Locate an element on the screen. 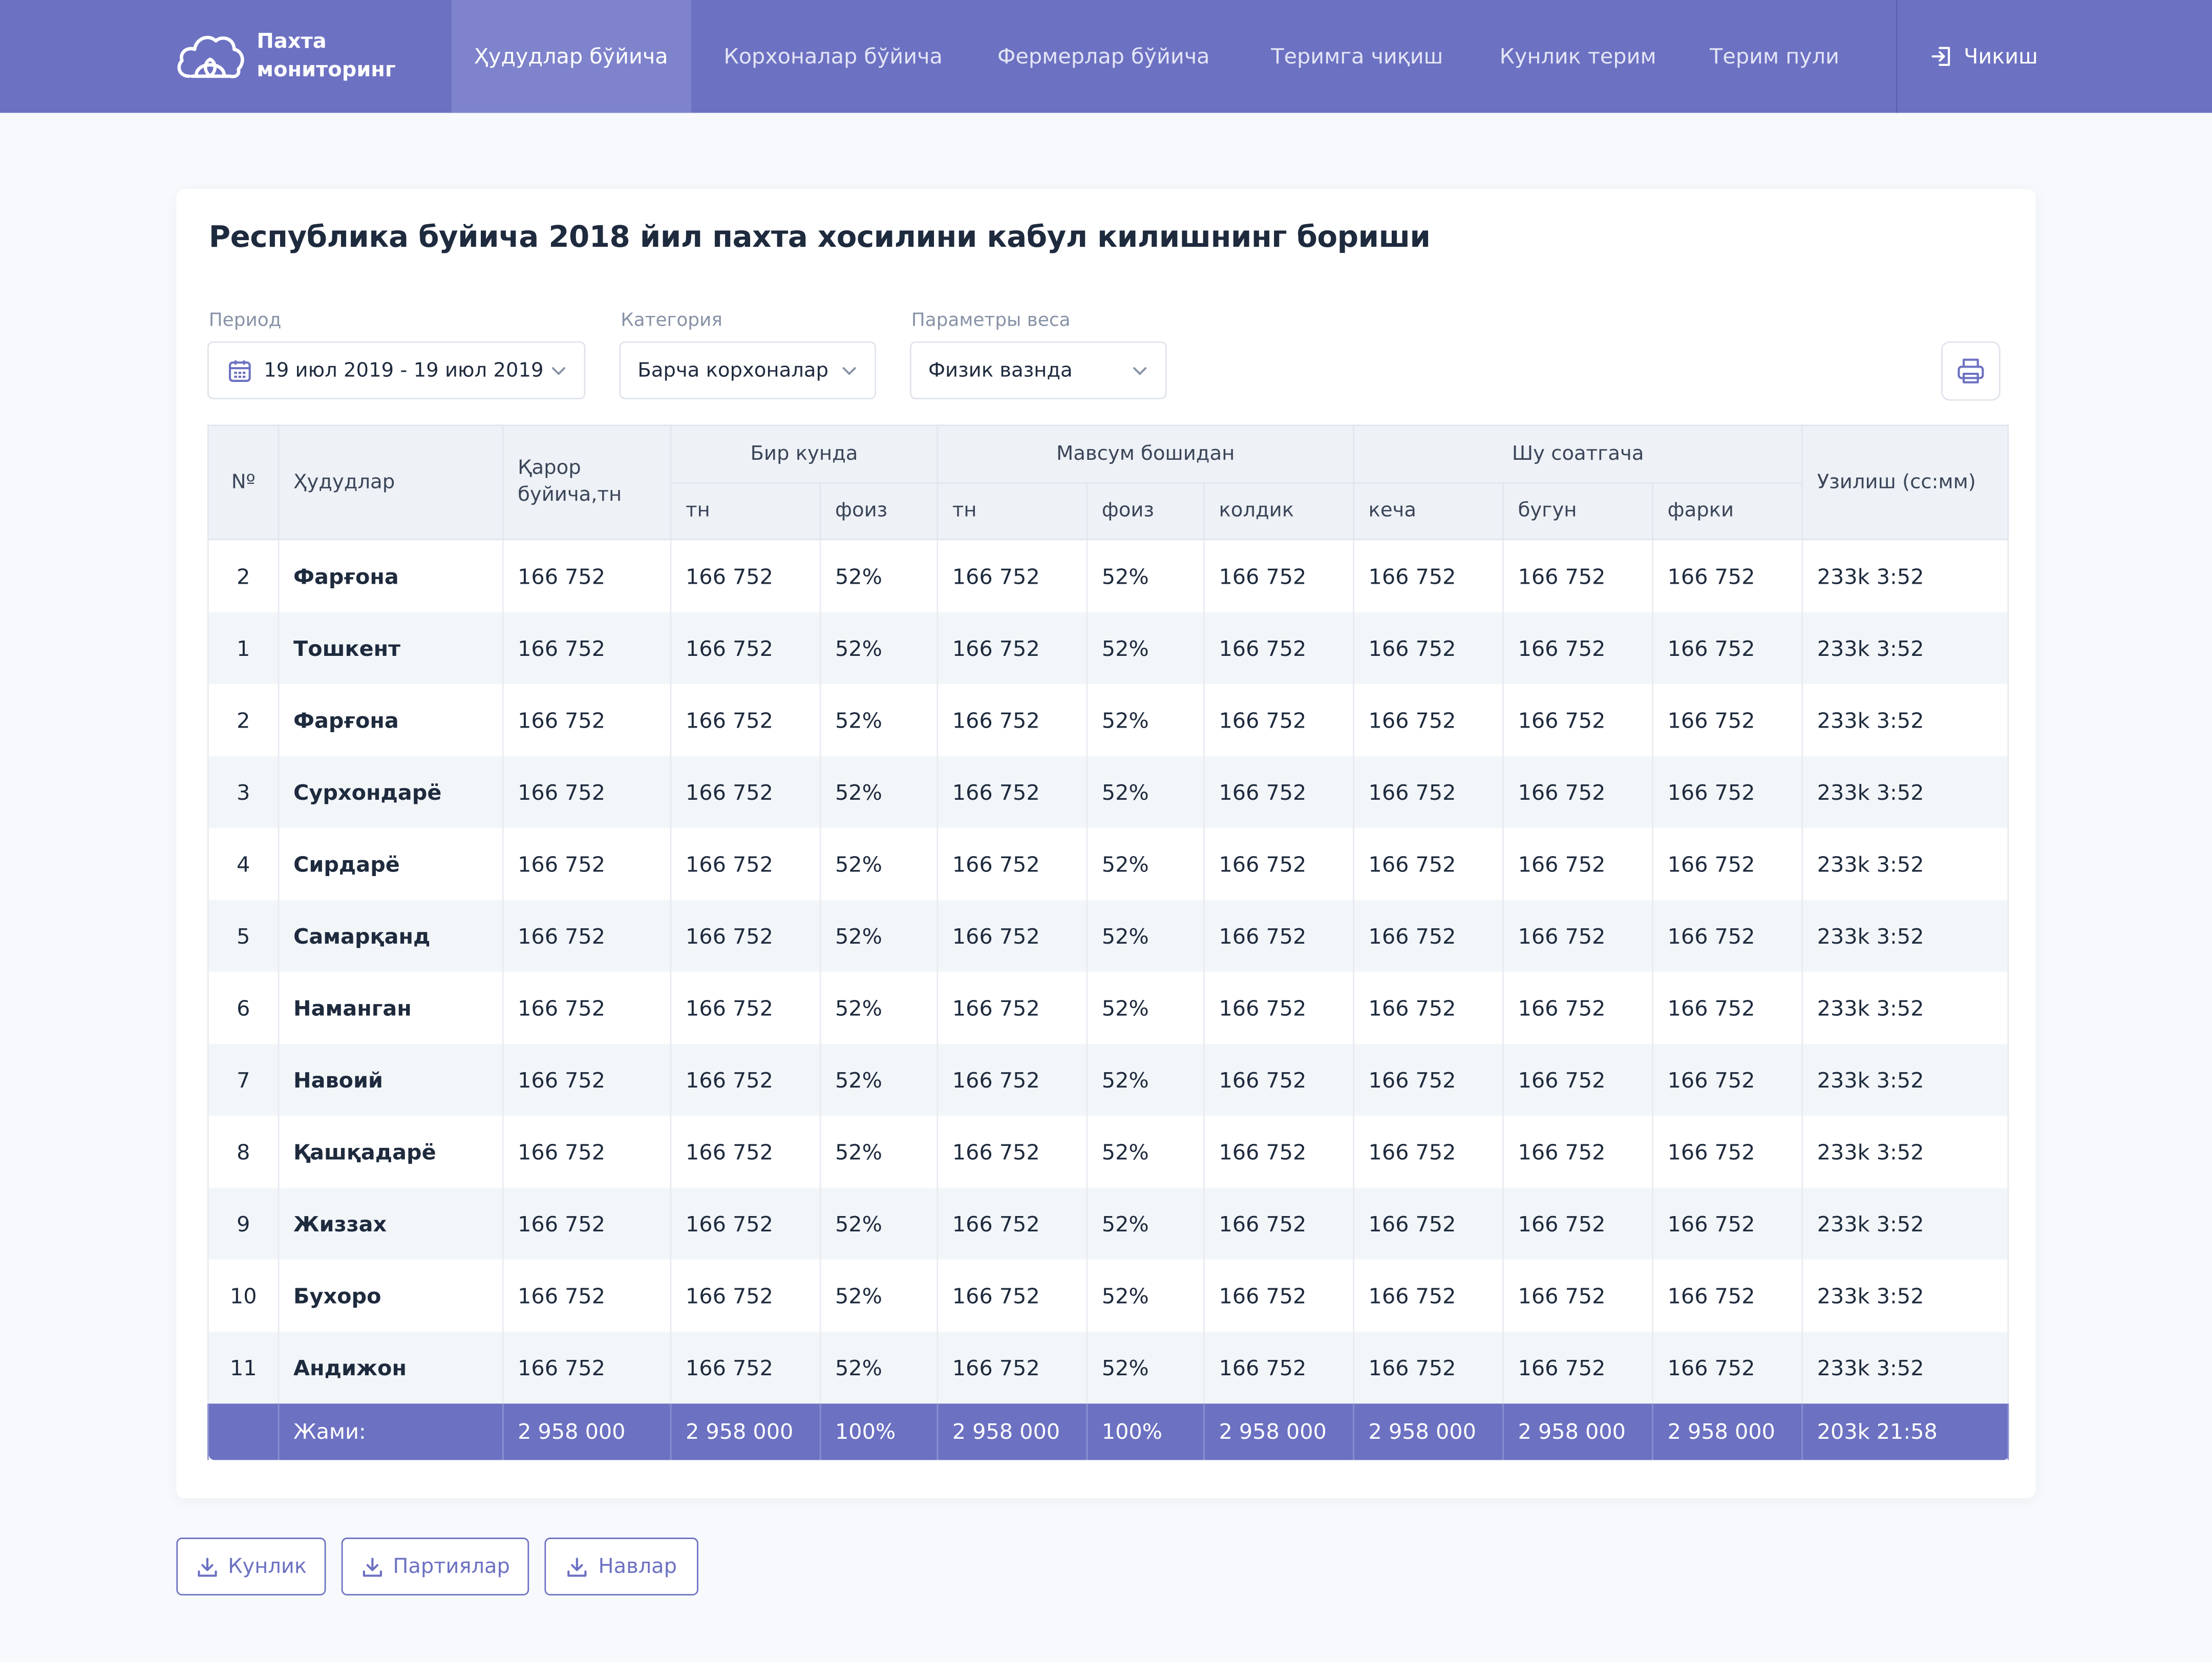 The image size is (2212, 1662). nav-tab-daily-harvest: Кунлик терим is located at coordinates (1578, 56).